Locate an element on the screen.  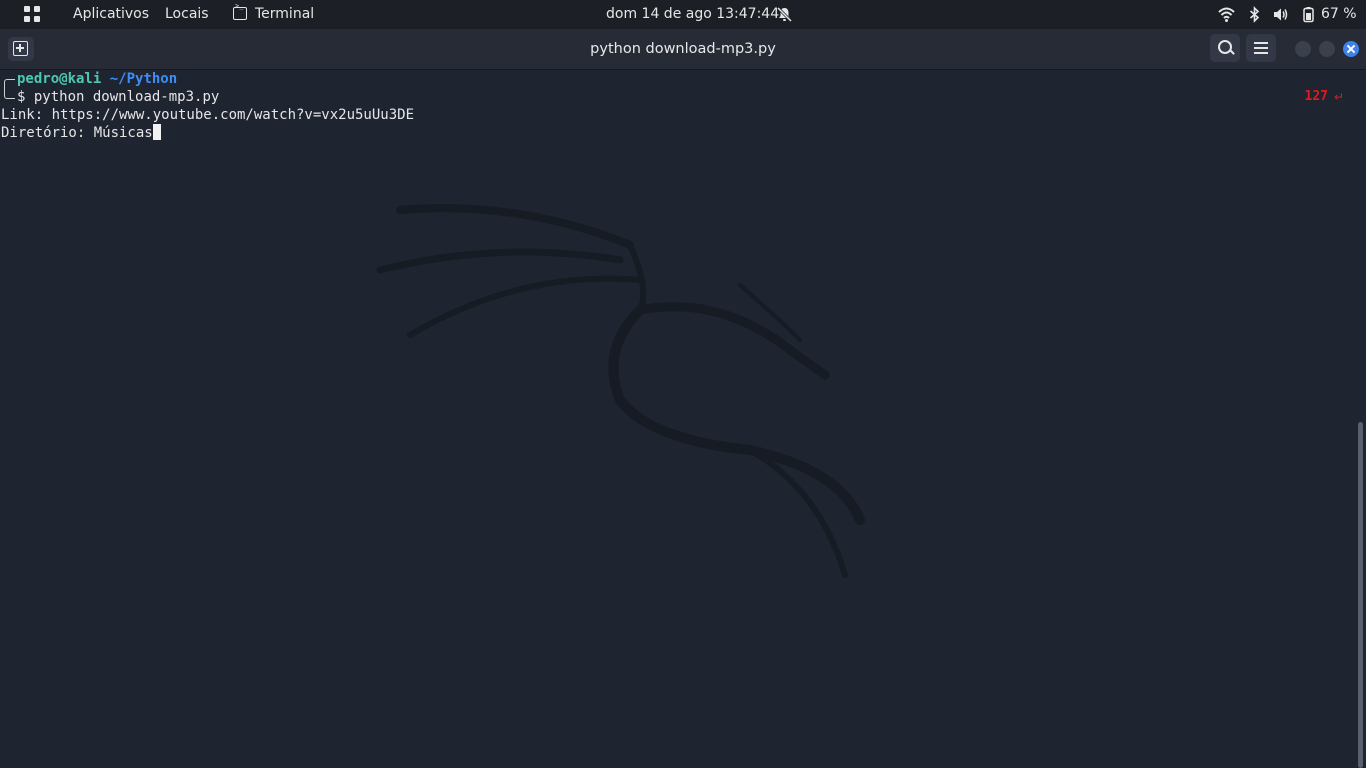
prompt-header: pedro@kali ~/Python is located at coordinates (97, 79).